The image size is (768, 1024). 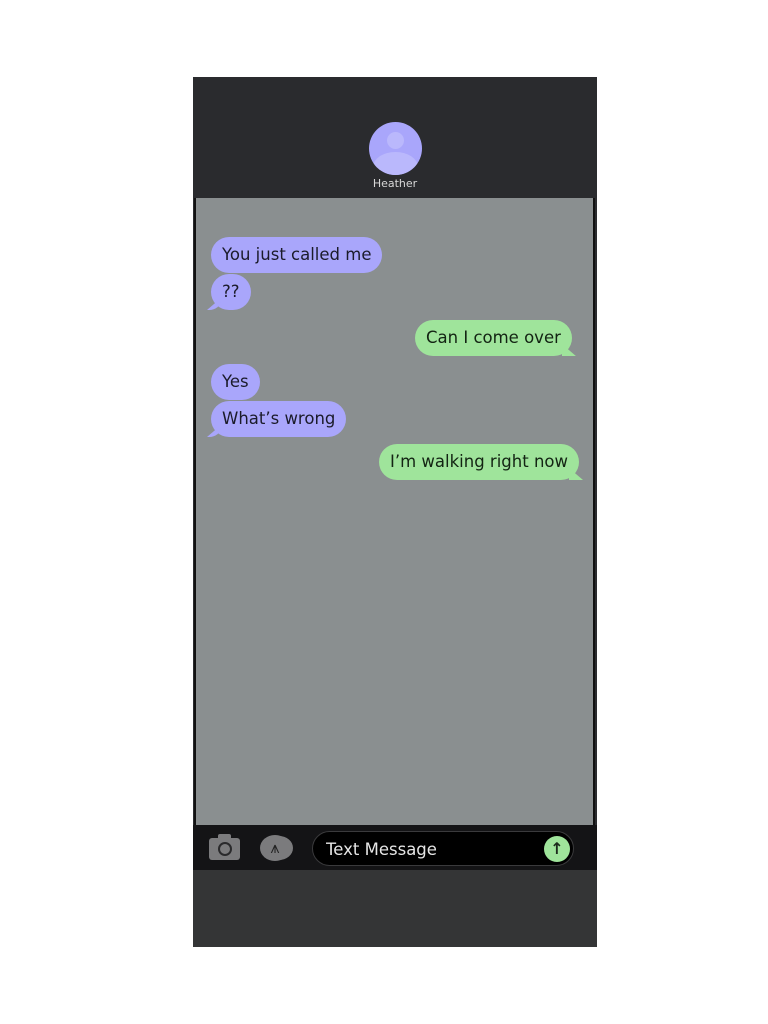 I want to click on arrow-up-icon: ↑, so click(x=557, y=848).